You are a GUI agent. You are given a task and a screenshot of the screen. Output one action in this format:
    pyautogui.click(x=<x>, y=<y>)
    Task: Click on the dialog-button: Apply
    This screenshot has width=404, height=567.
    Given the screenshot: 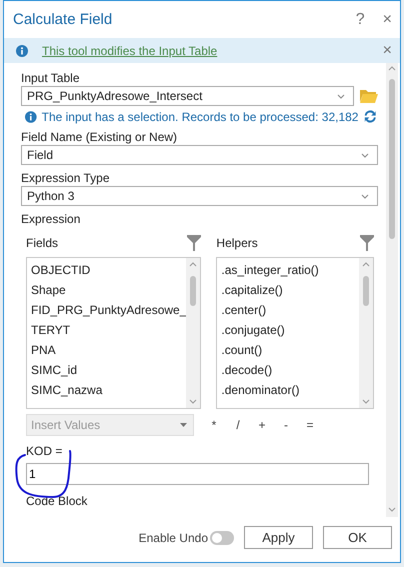 What is the action you would take?
    pyautogui.click(x=278, y=537)
    